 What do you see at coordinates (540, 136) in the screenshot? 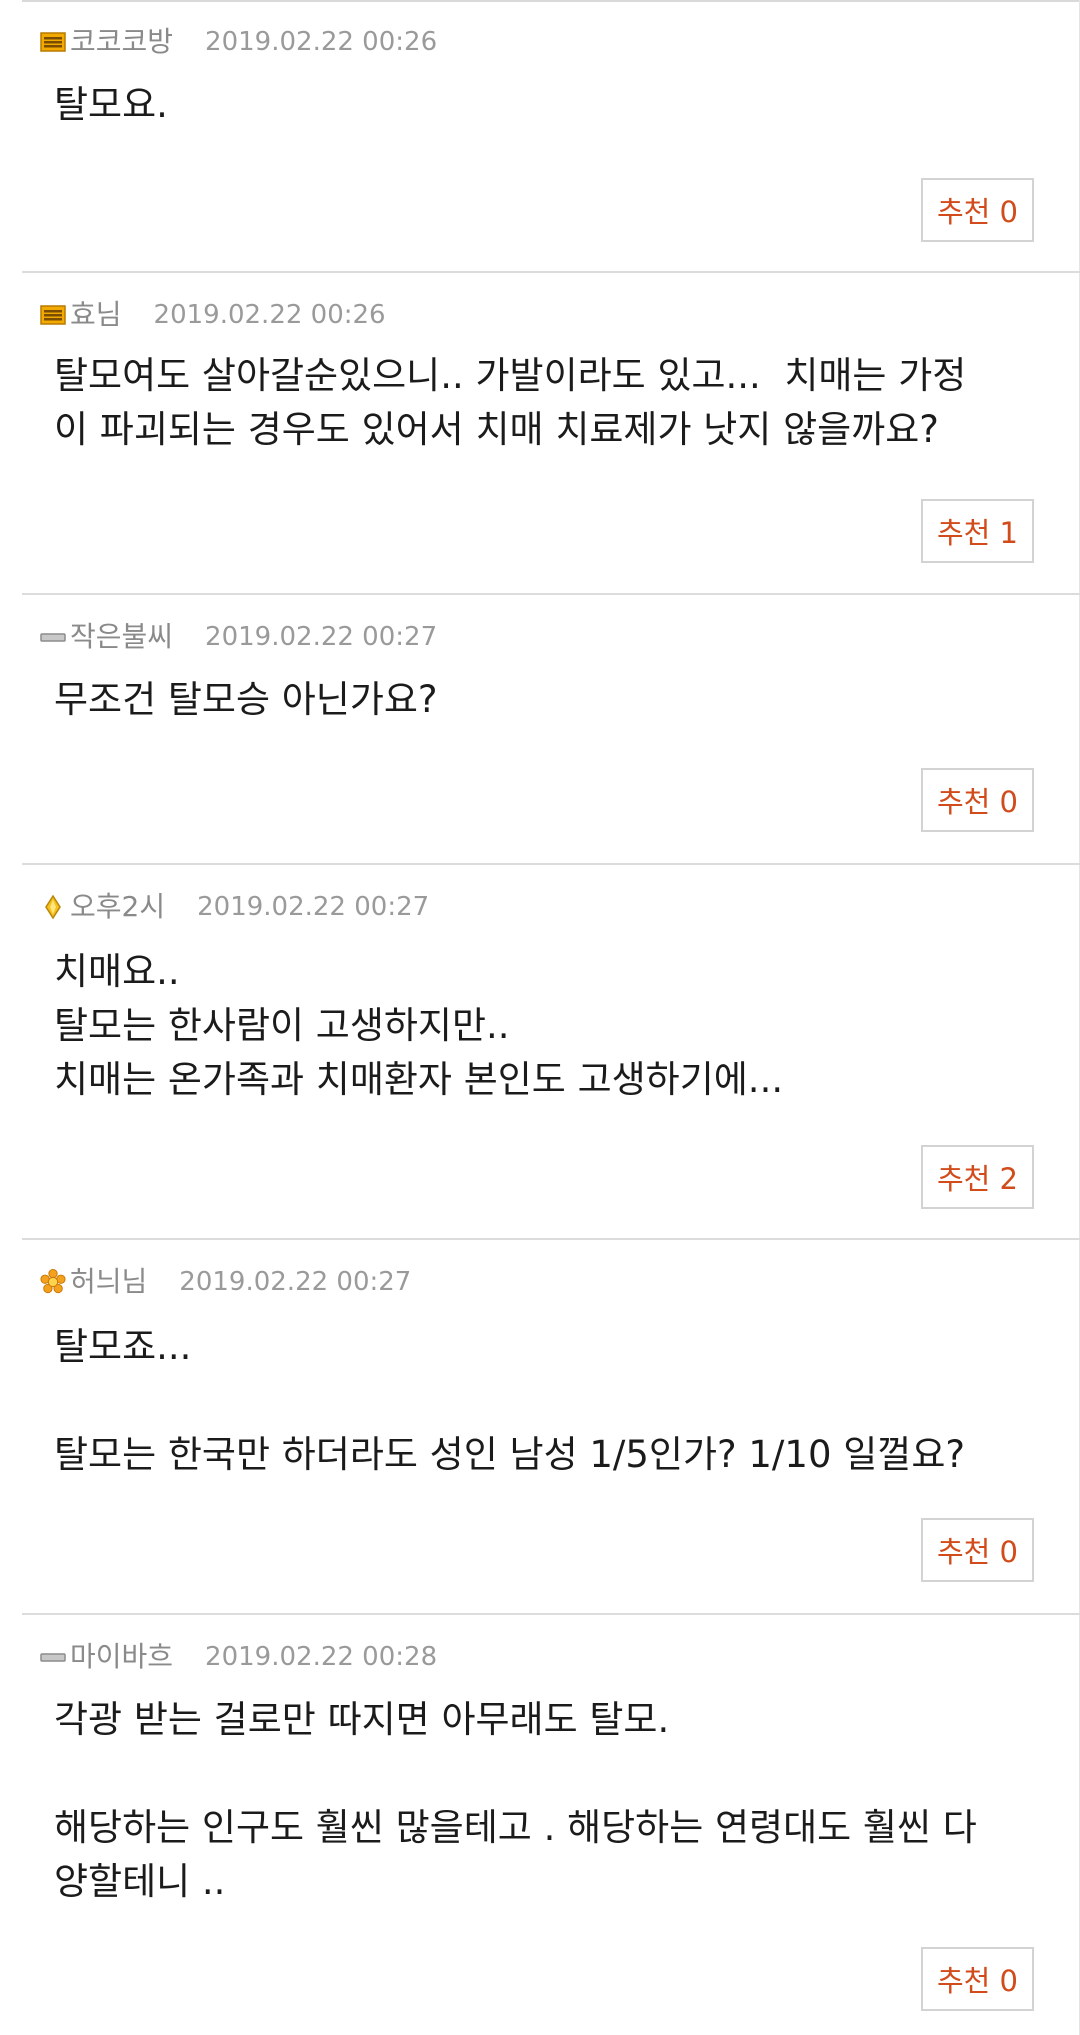
I see `comment-item: 코코코방 2019.02.22 00:26 탈모요. 추천 0` at bounding box center [540, 136].